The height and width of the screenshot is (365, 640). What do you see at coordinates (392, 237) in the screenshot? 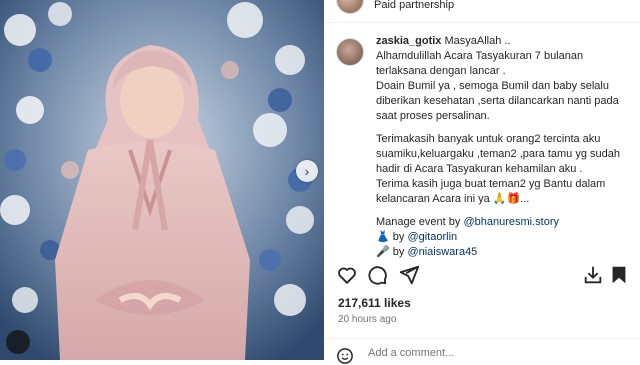
I see `dress-prefix: 👗 by` at bounding box center [392, 237].